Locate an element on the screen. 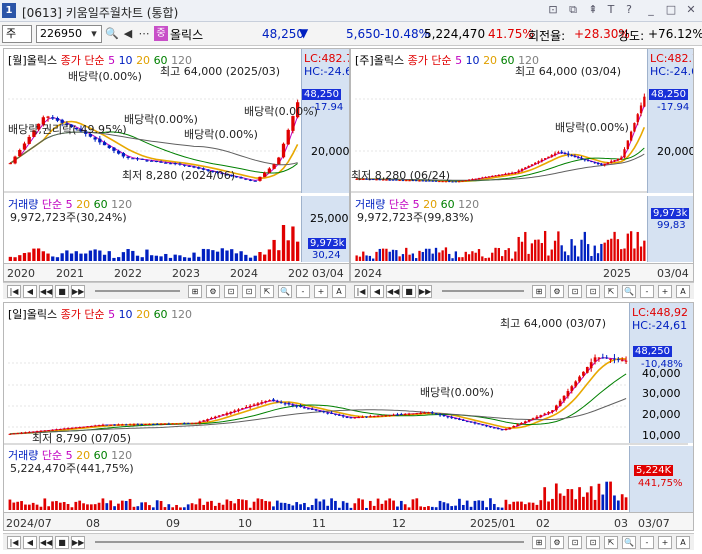  pin-icon: ⇞ is located at coordinates (593, 10).